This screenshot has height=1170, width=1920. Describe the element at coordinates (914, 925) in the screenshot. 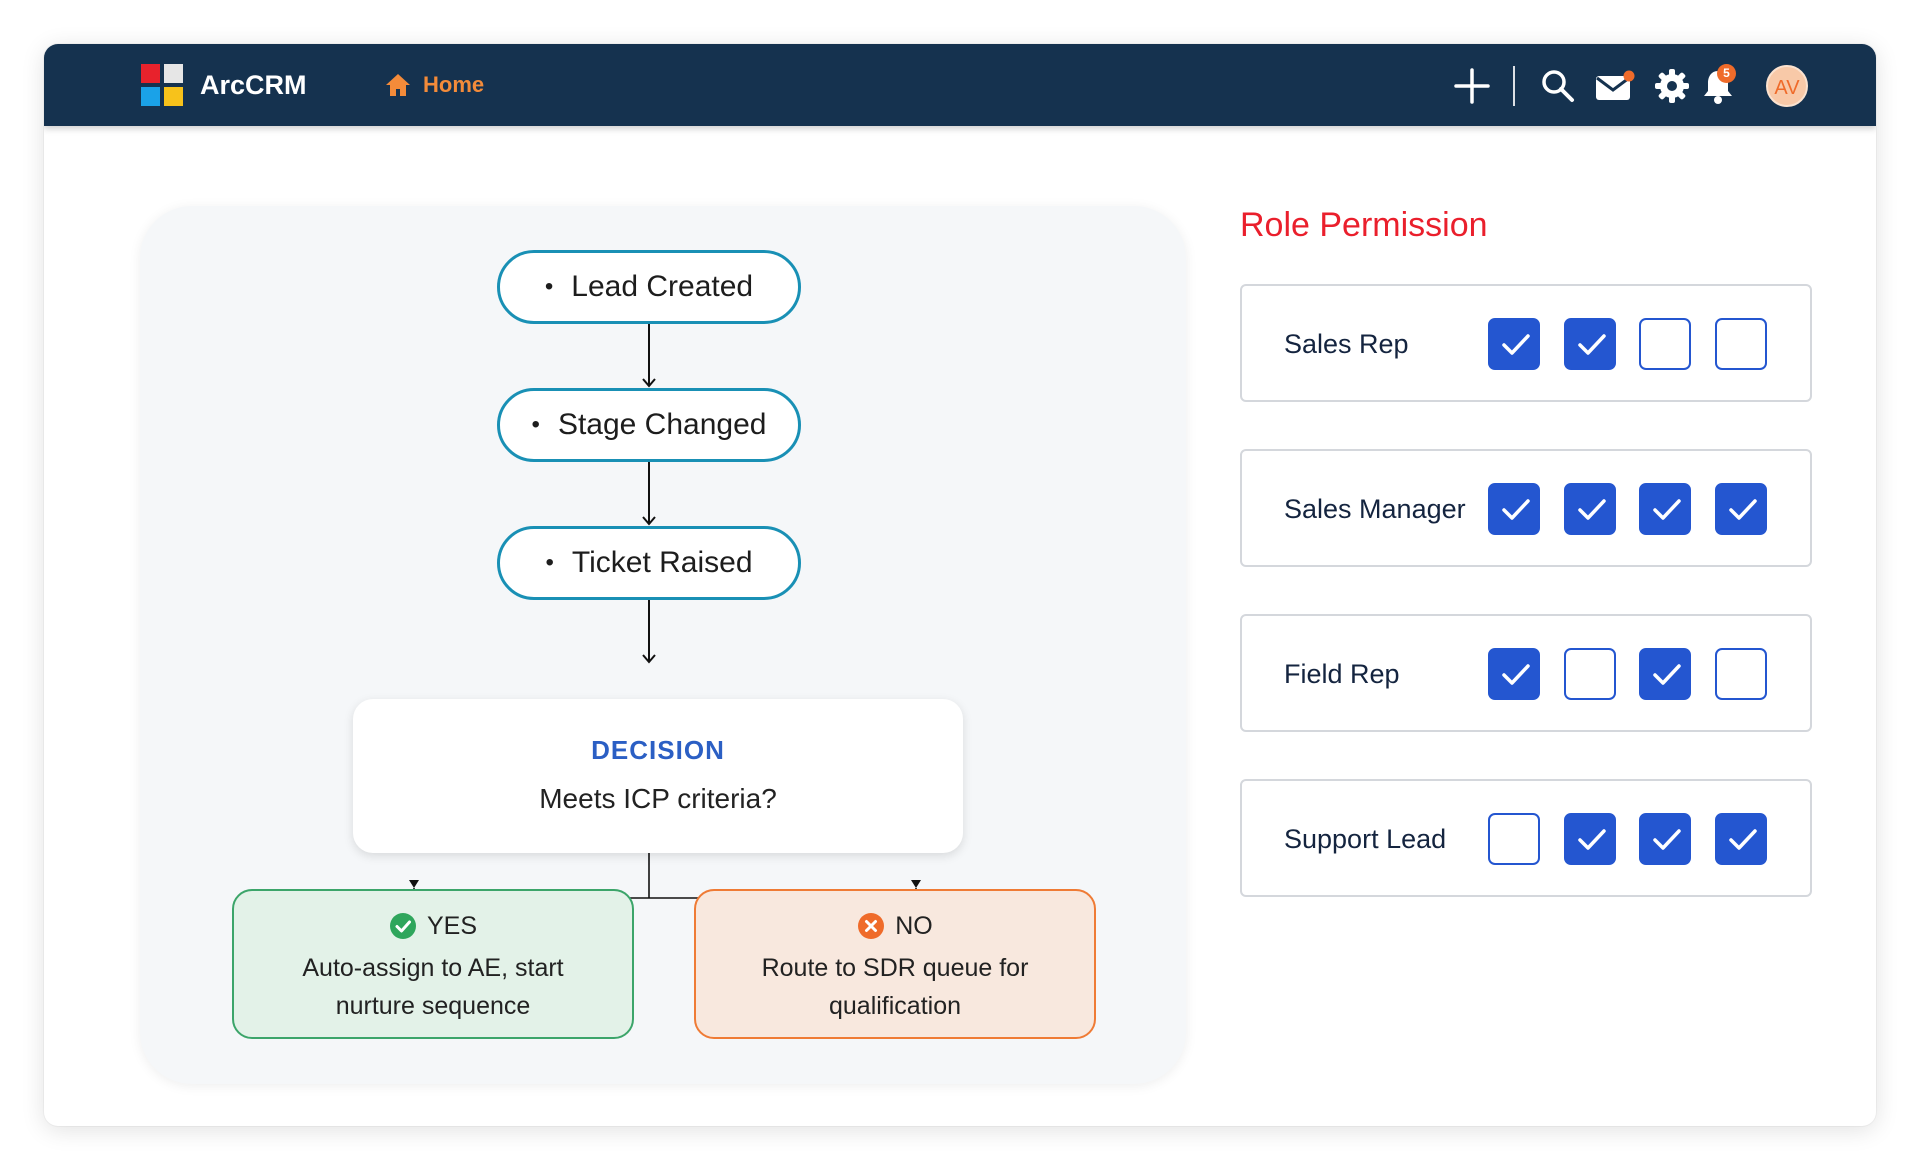

I see `no-label: NO` at that location.